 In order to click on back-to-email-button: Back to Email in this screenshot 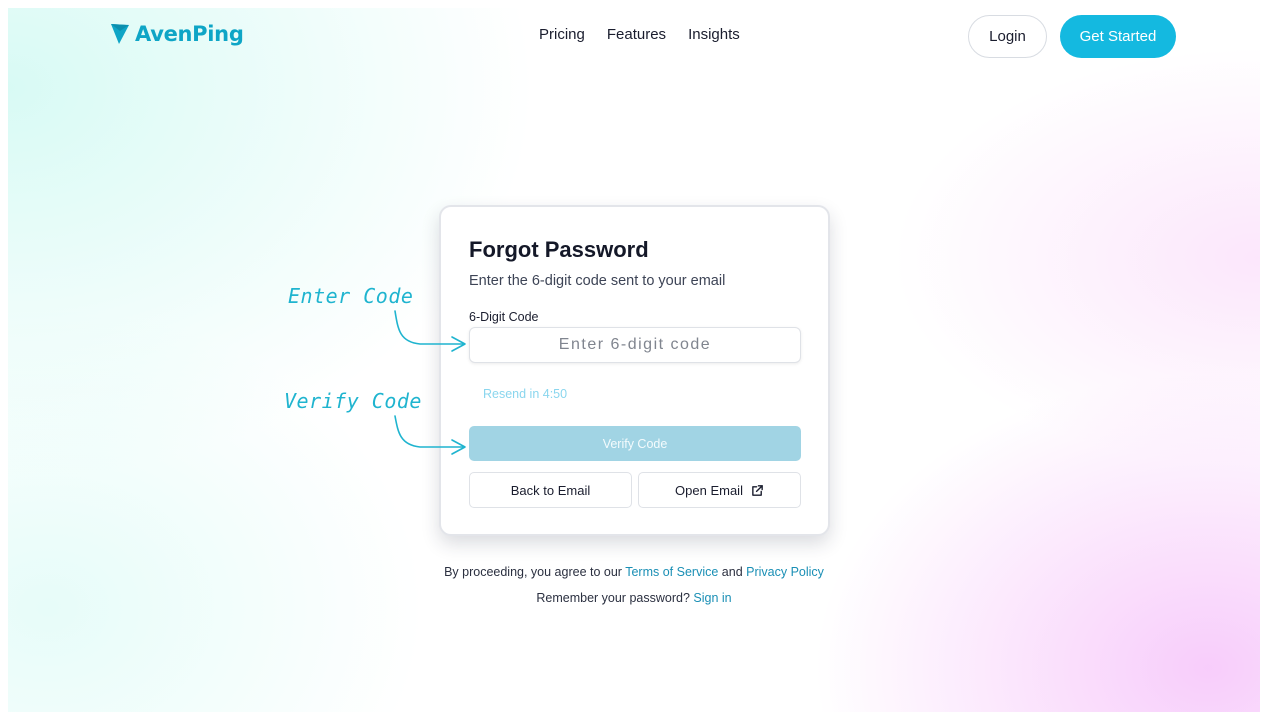, I will do `click(550, 490)`.